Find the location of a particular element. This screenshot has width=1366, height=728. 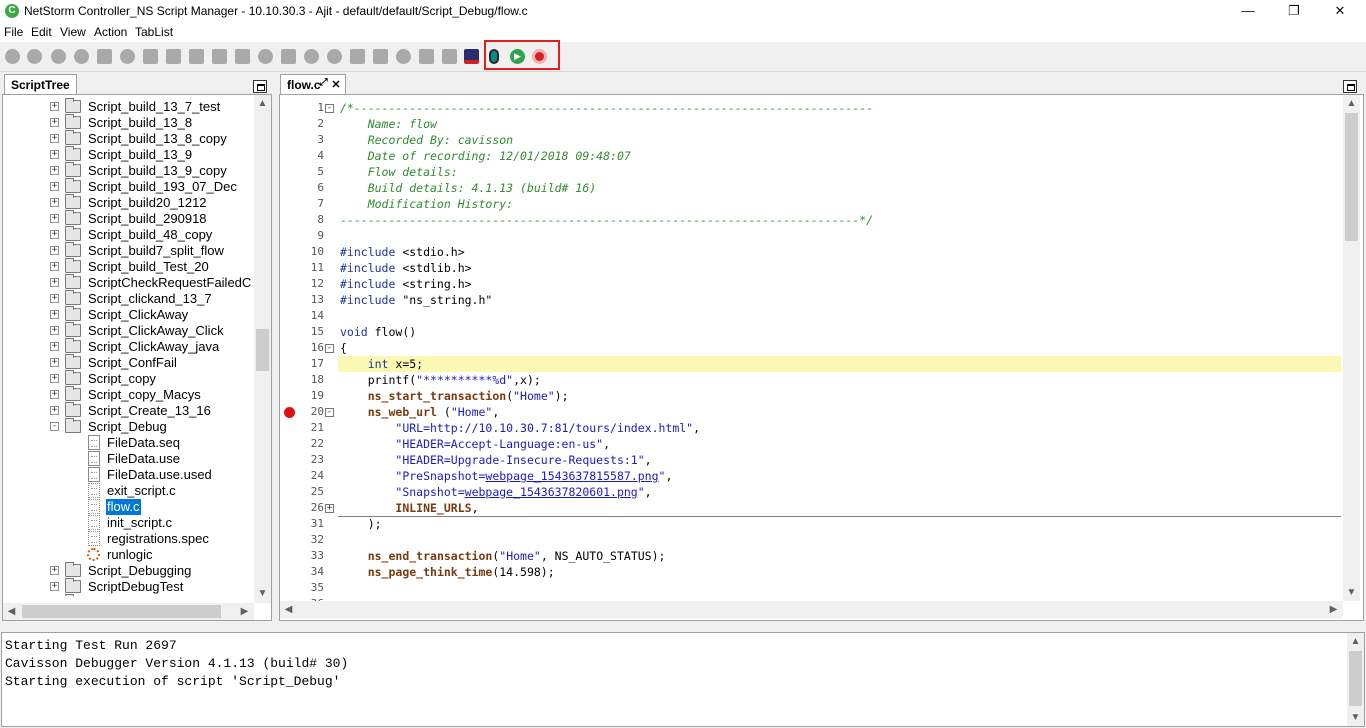

editor-scroll-up-icon: ▲ is located at coordinates (1351, 103).